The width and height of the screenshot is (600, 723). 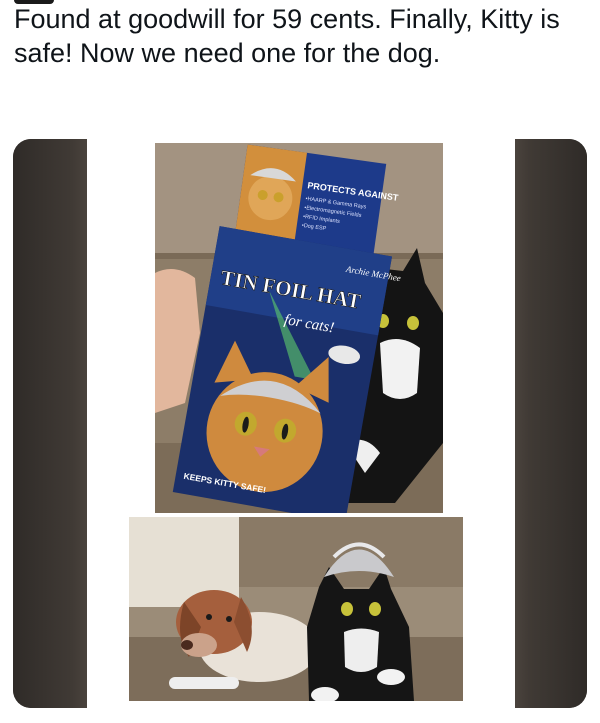 I want to click on media-blur-band-right, so click(x=551, y=423).